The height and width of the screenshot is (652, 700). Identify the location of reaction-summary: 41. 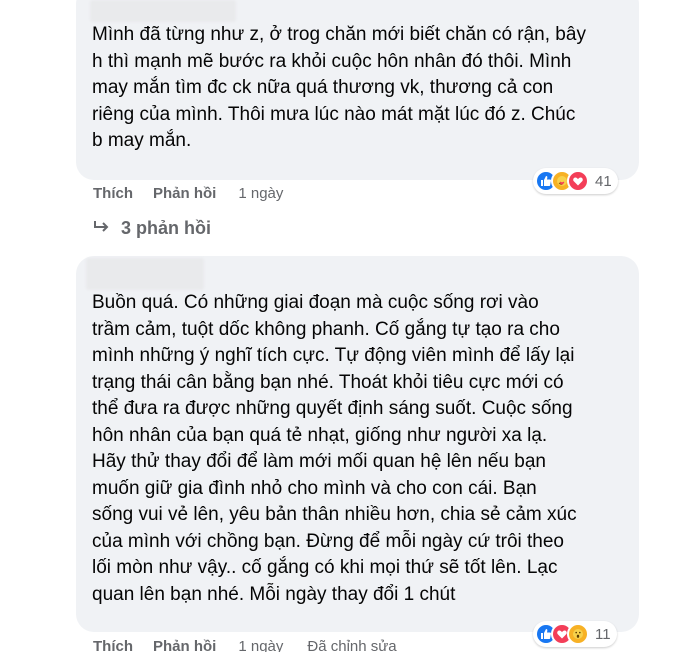
(575, 181).